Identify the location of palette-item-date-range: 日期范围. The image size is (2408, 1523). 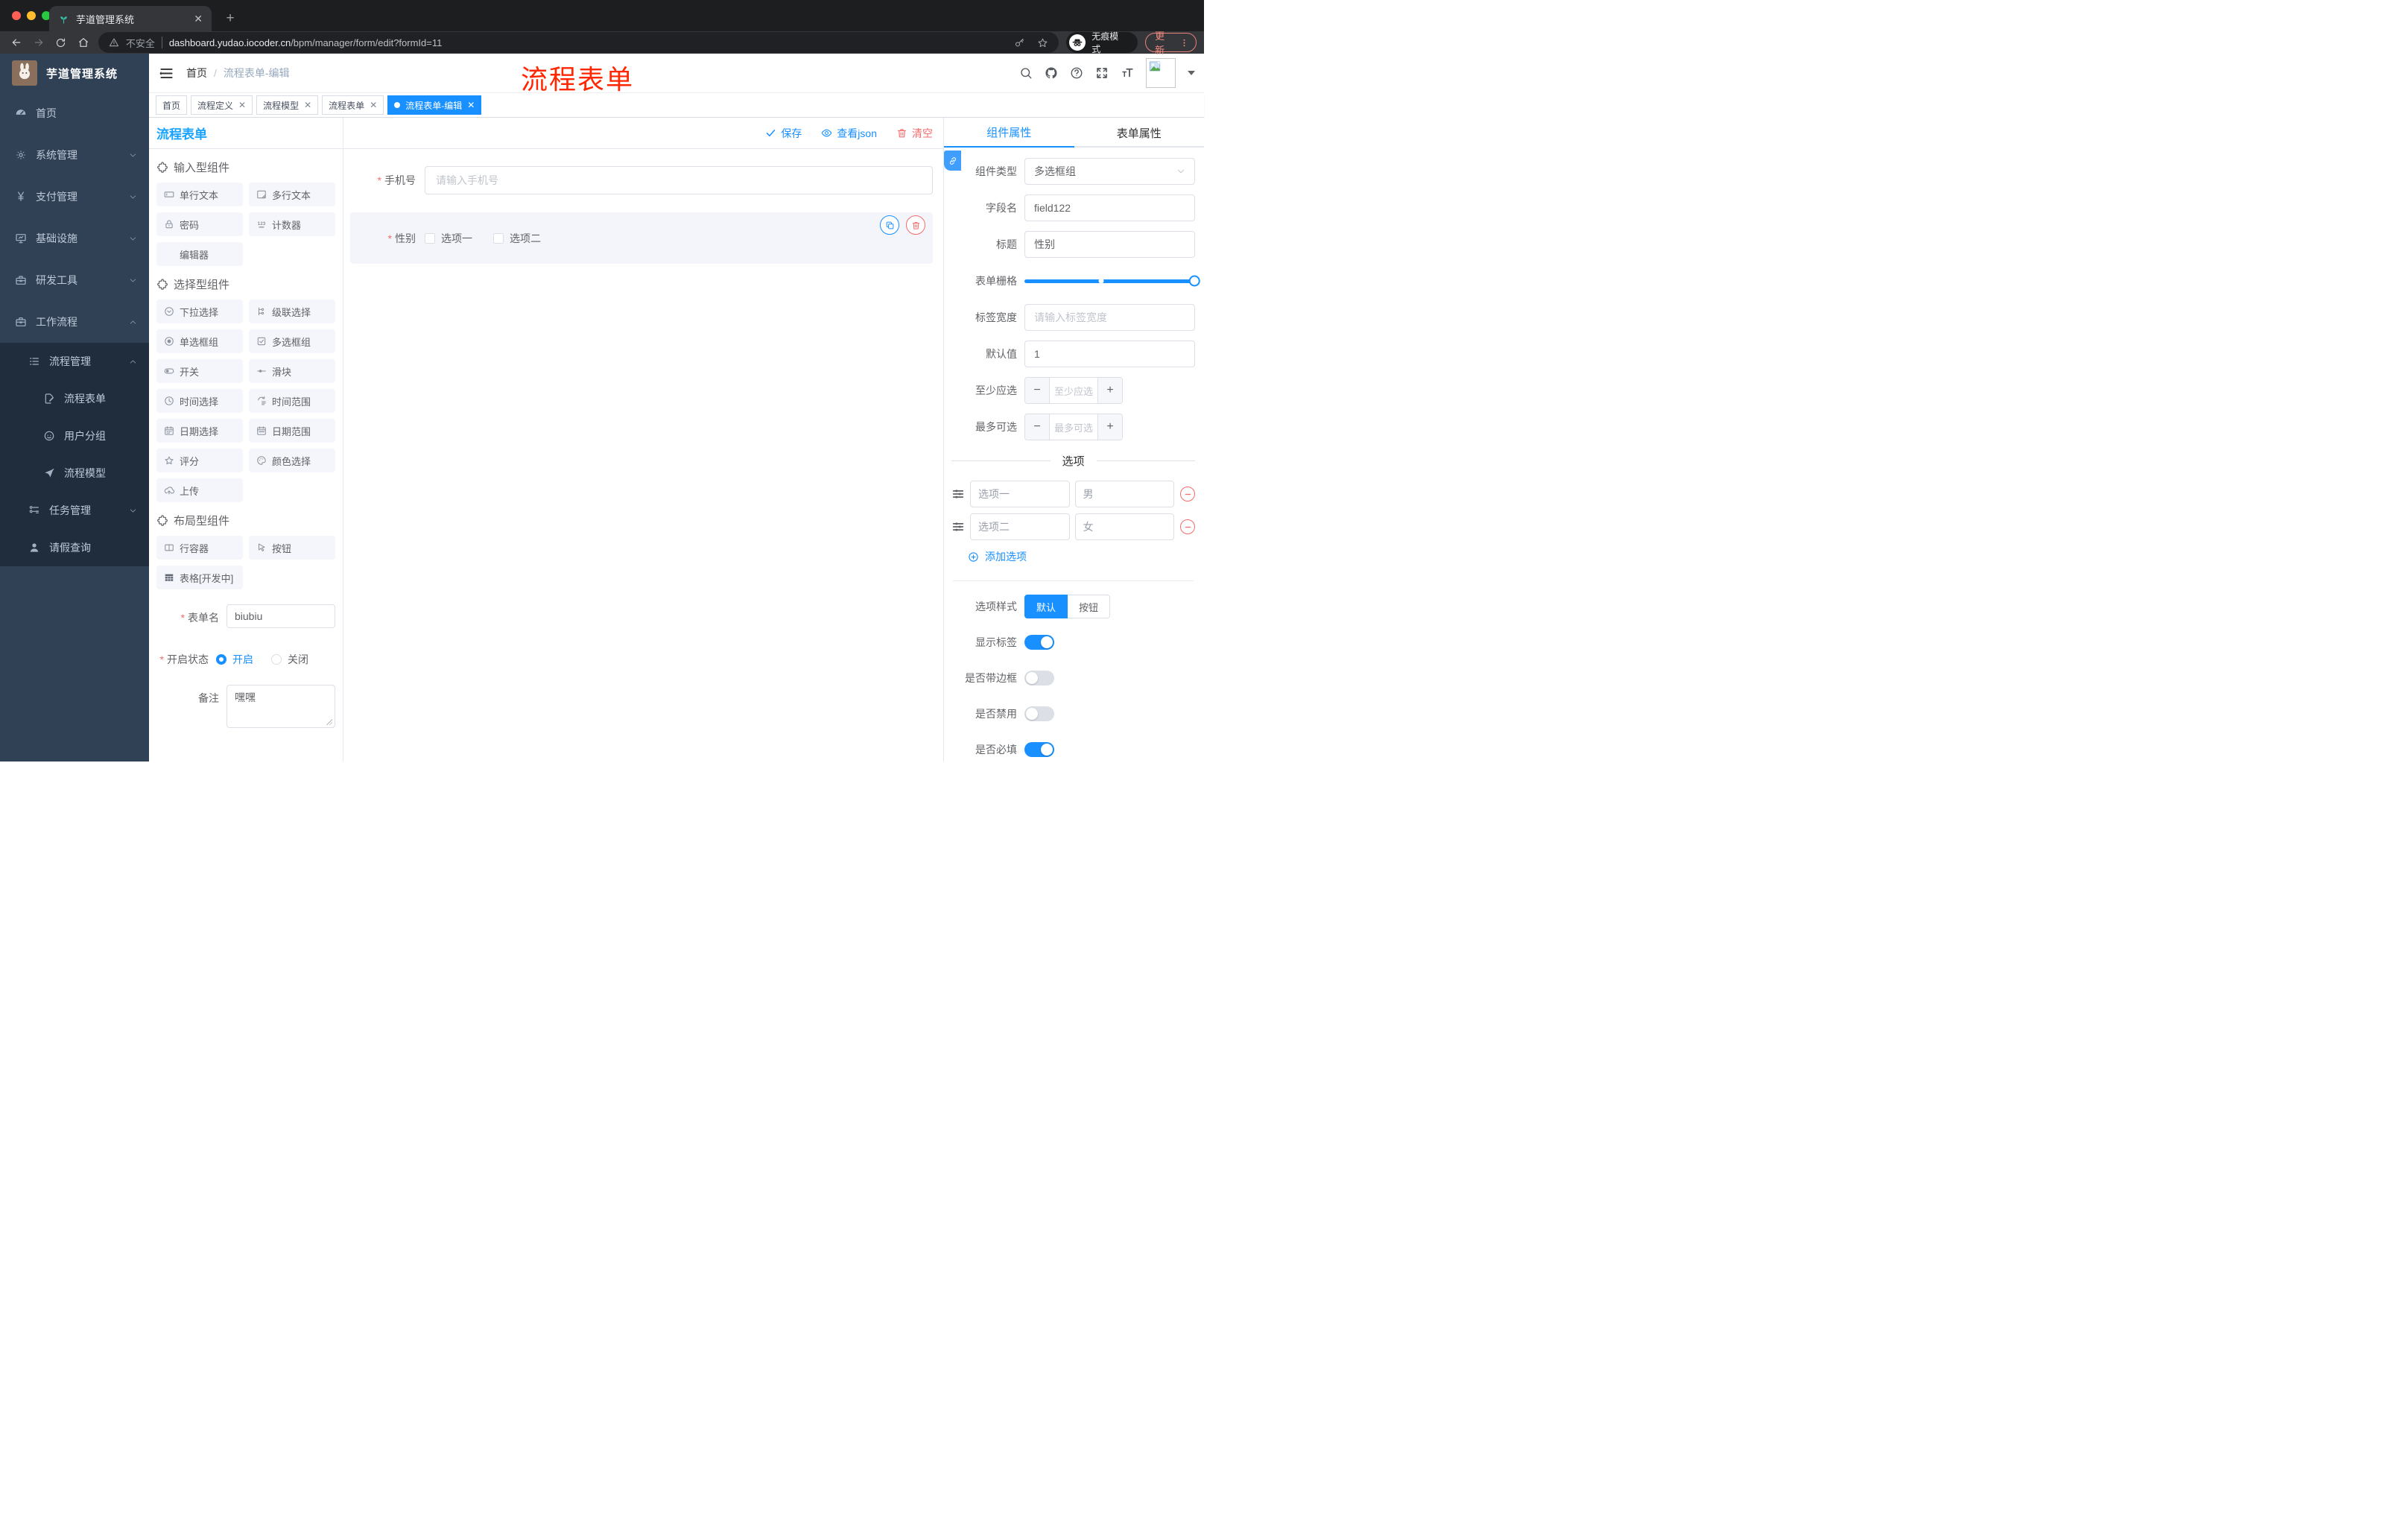
(292, 431).